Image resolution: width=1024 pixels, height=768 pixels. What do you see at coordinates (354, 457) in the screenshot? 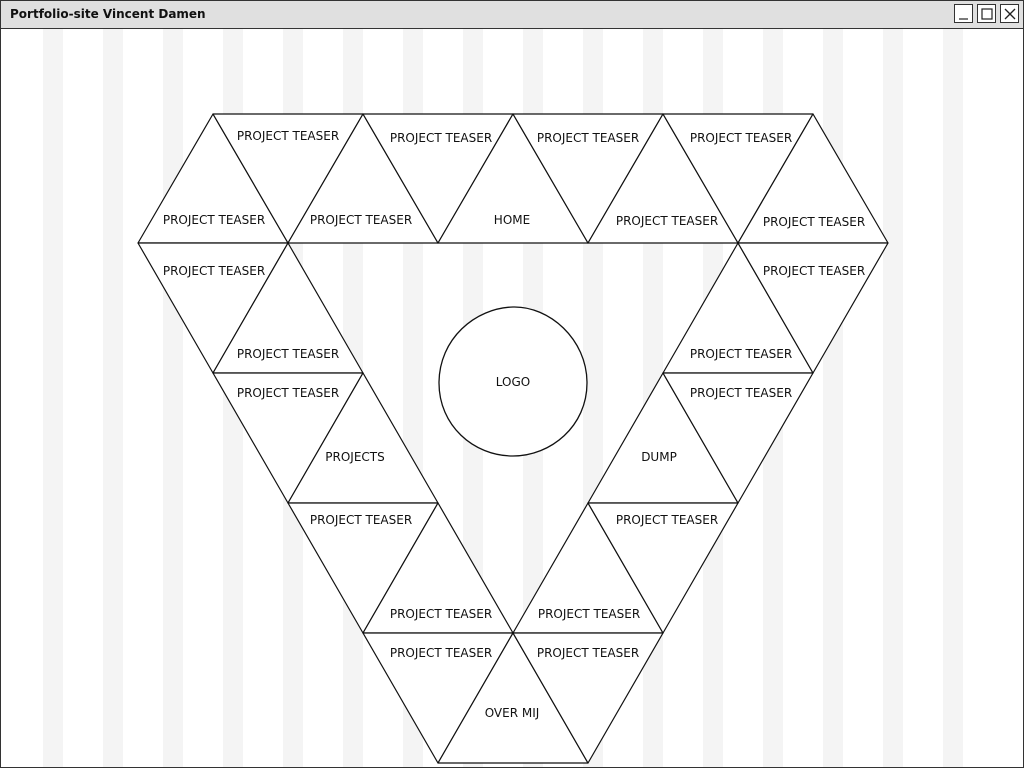
I see `projects-label: PROJECTS` at bounding box center [354, 457].